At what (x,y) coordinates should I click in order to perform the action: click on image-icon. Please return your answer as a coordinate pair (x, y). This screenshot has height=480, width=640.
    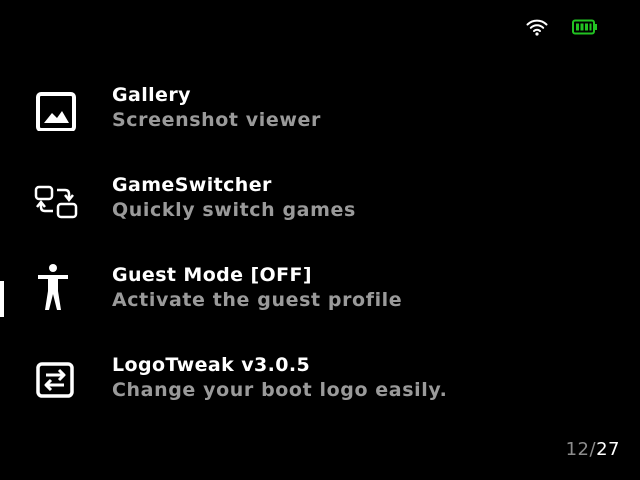
    Looking at the image, I should click on (57, 107).